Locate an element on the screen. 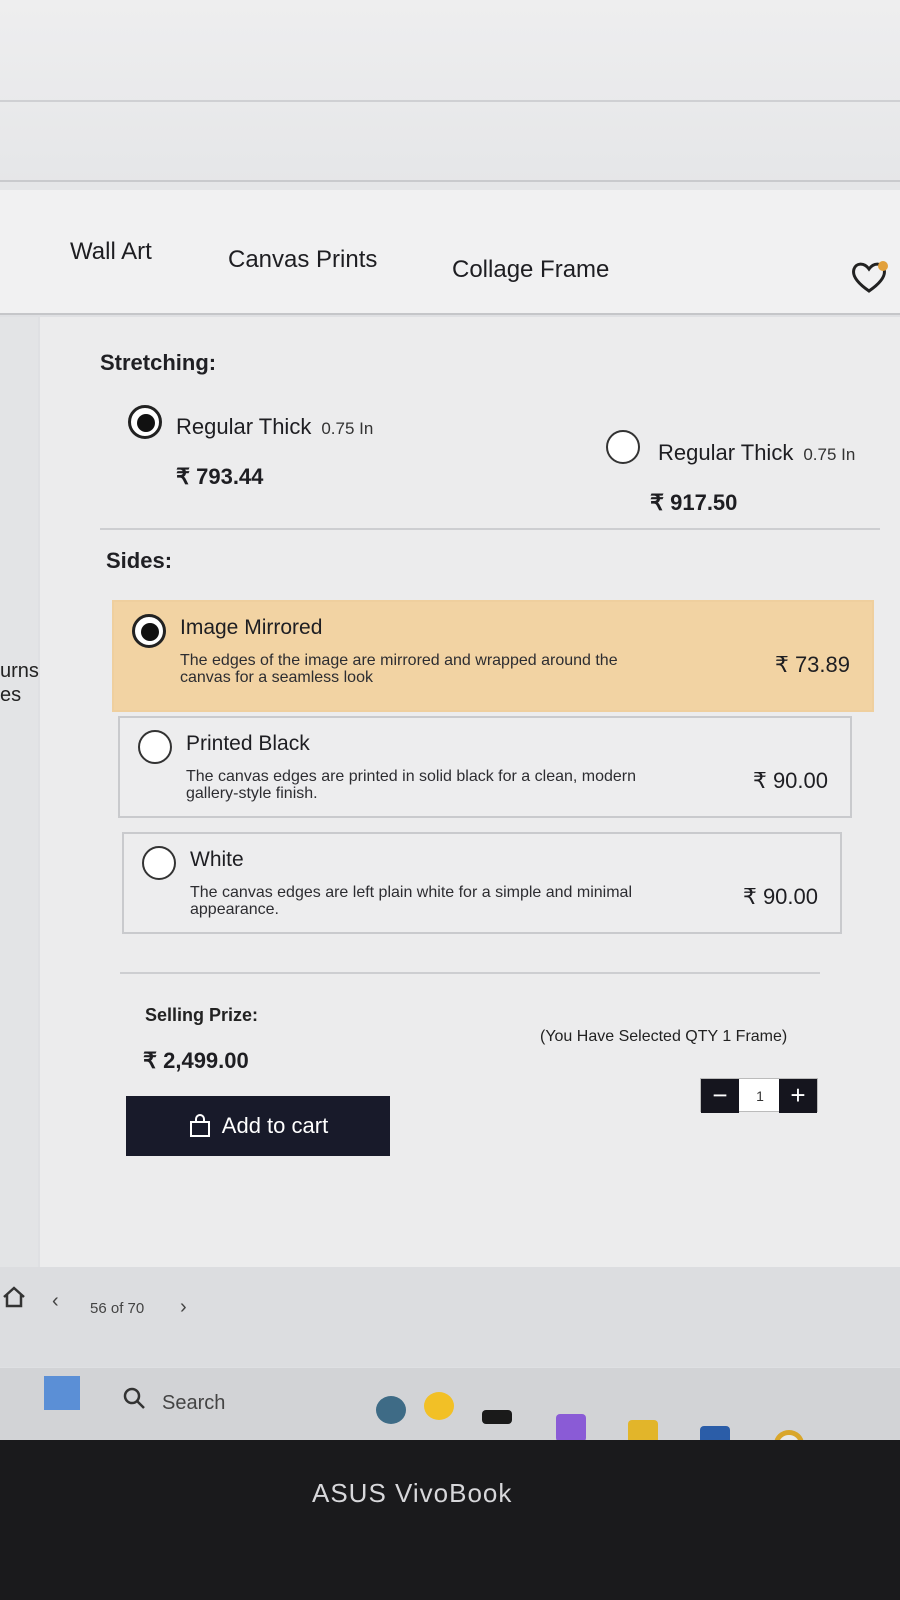  sides-option-image-mirrored-radio is located at coordinates (149, 631).